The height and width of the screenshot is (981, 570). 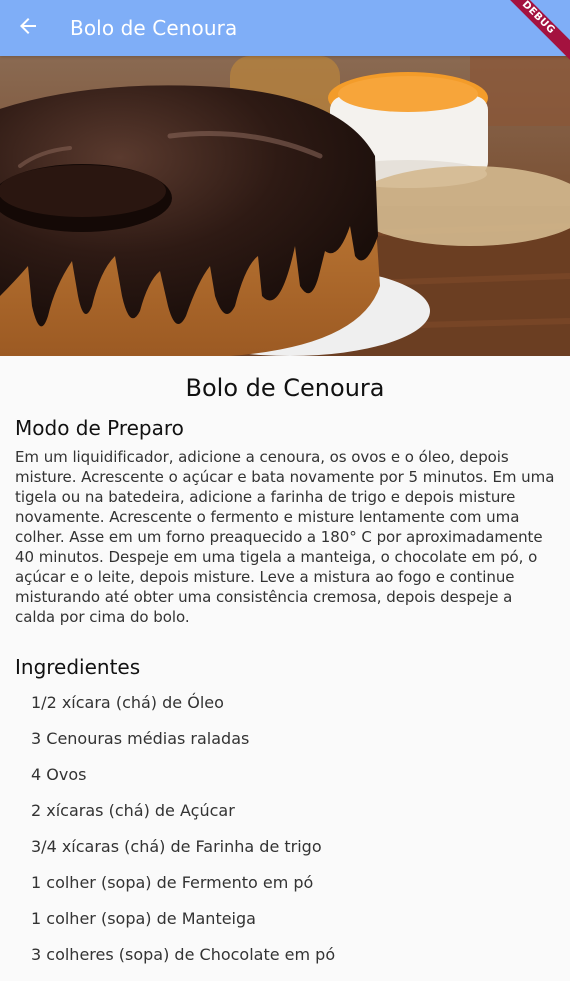 I want to click on ingredient-item: 1 colher (sopa) de Manteiga, so click(x=293, y=927).